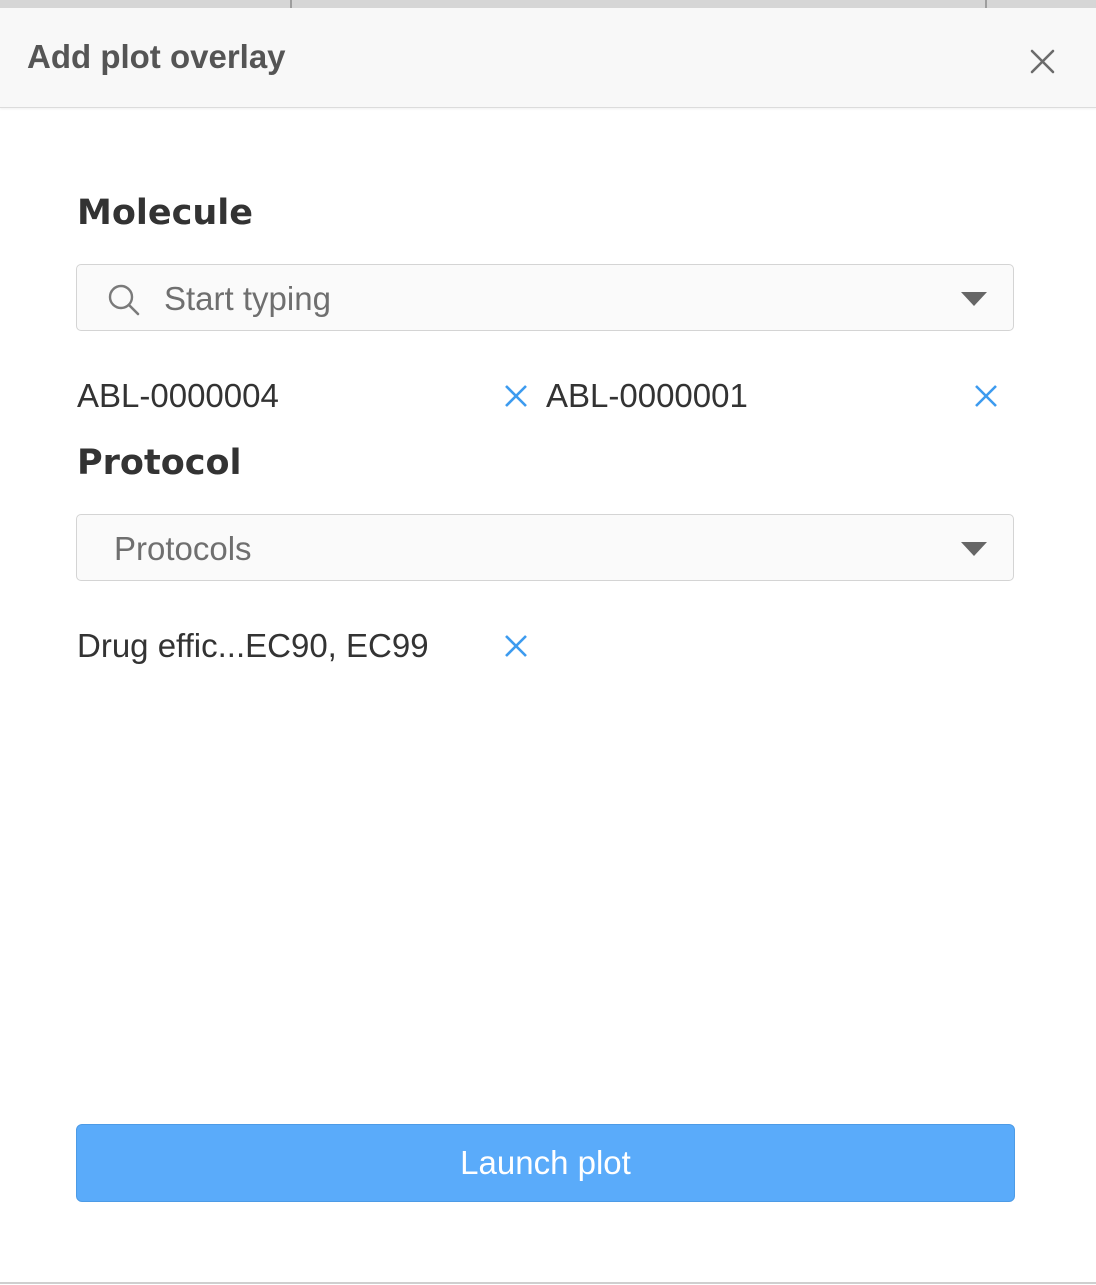 Image resolution: width=1096 pixels, height=1285 pixels. Describe the element at coordinates (159, 463) in the screenshot. I see `protocol-label: Protocol` at that location.